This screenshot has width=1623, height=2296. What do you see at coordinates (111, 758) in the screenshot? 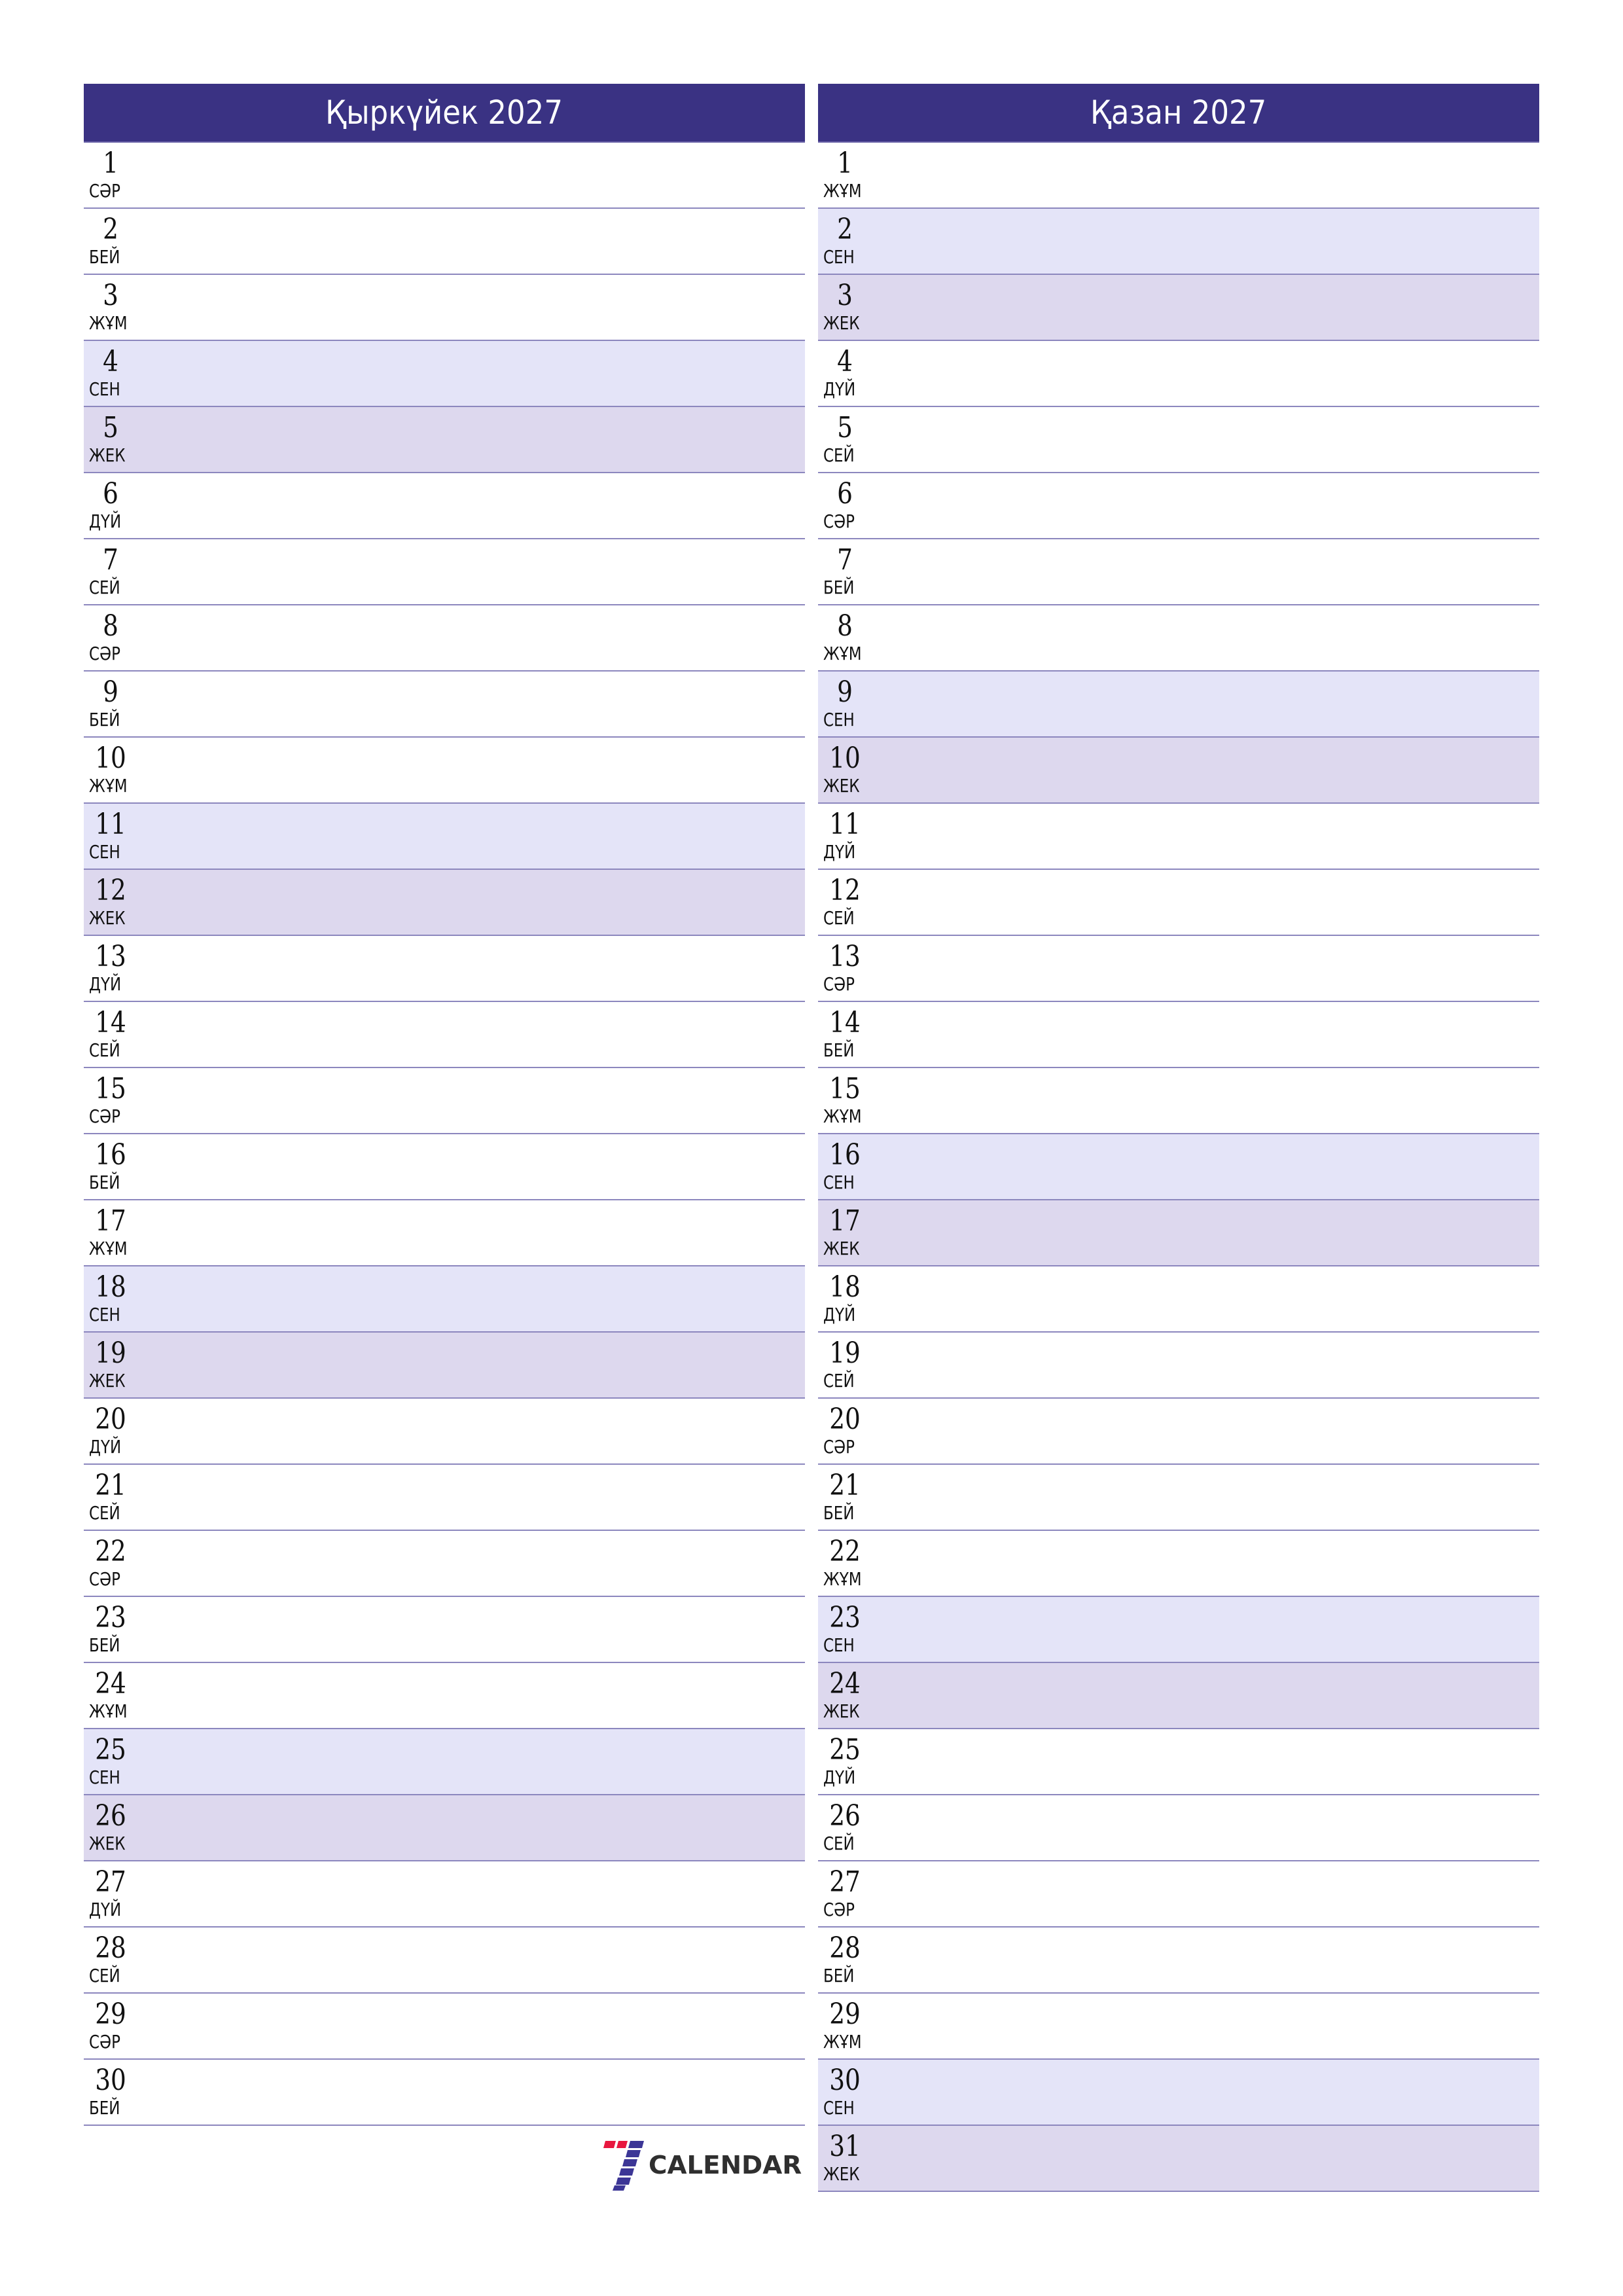
I see `day-number: 10` at bounding box center [111, 758].